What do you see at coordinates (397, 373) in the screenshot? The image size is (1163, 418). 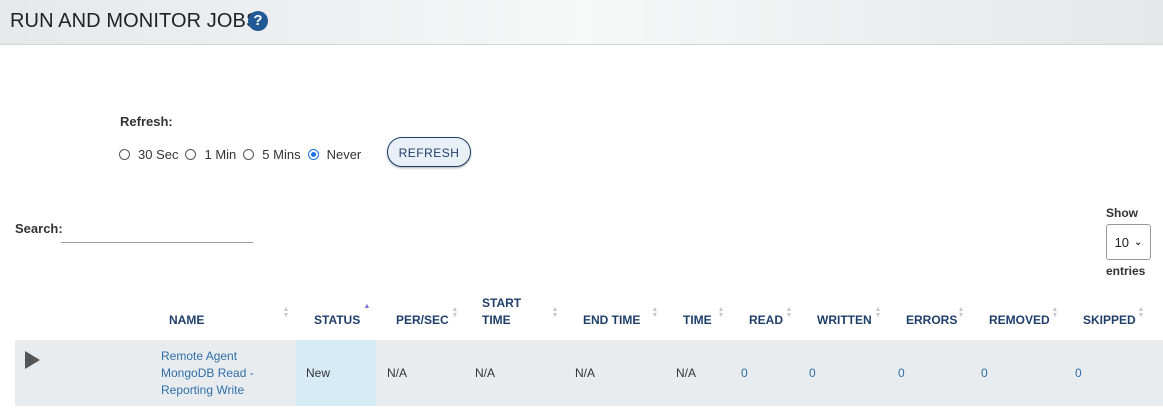 I see `per-sec-value: N/A` at bounding box center [397, 373].